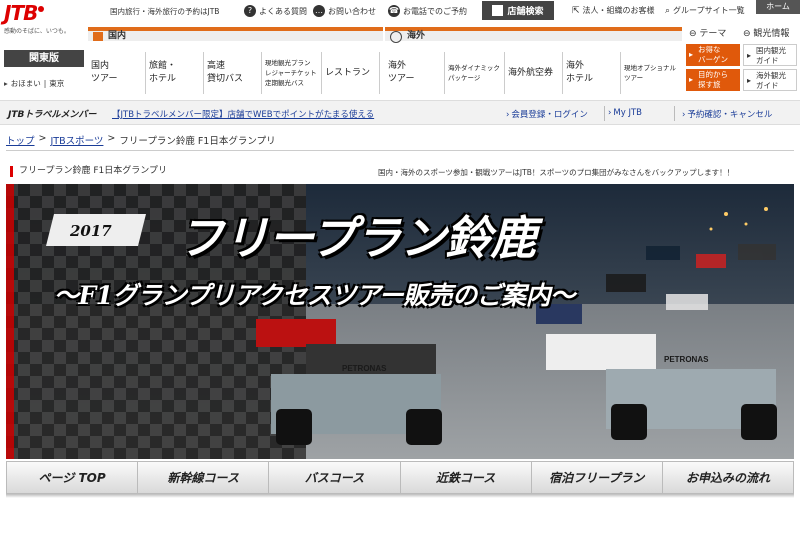 This screenshot has height=533, width=800. Describe the element at coordinates (197, 141) in the screenshot. I see `breadcrumb-current: フリープラン鈴鹿 F1日本グランプリ` at that location.